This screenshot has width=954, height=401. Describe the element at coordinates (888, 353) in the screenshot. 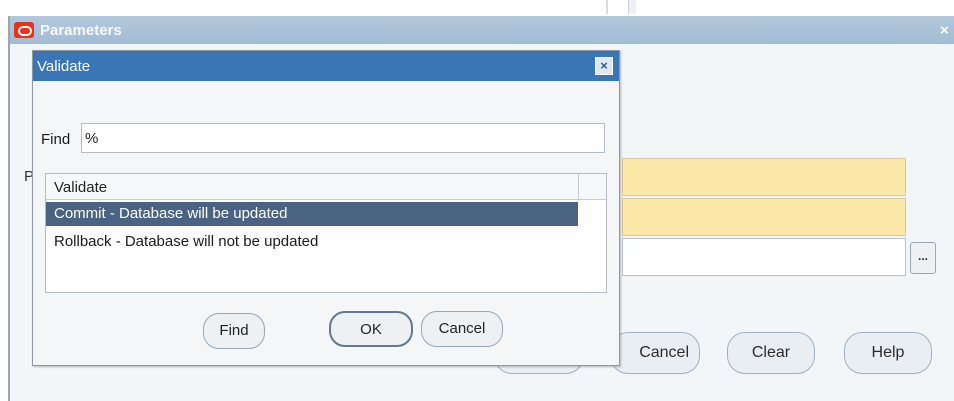

I see `parameters-help-button: Help` at that location.